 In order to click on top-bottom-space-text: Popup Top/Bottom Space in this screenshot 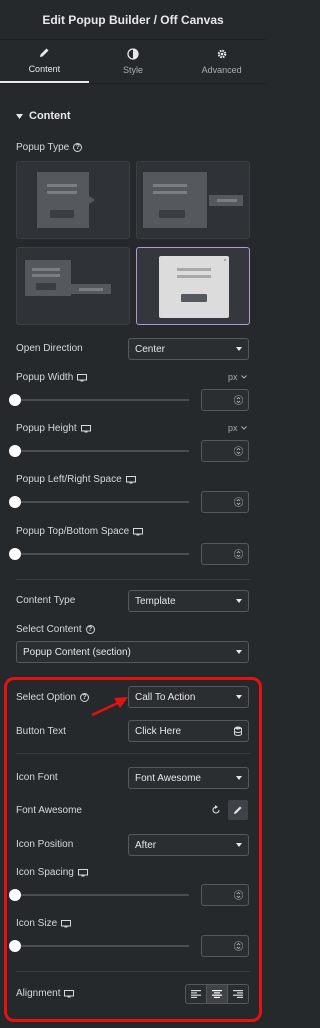, I will do `click(73, 531)`.